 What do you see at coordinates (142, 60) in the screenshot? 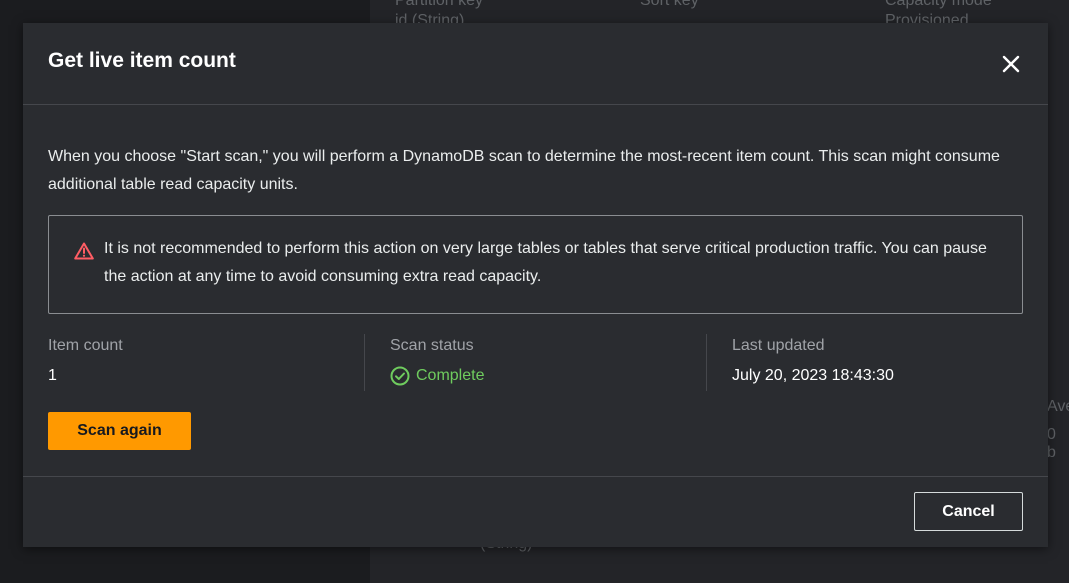
I see `modal-title: Get live item count` at bounding box center [142, 60].